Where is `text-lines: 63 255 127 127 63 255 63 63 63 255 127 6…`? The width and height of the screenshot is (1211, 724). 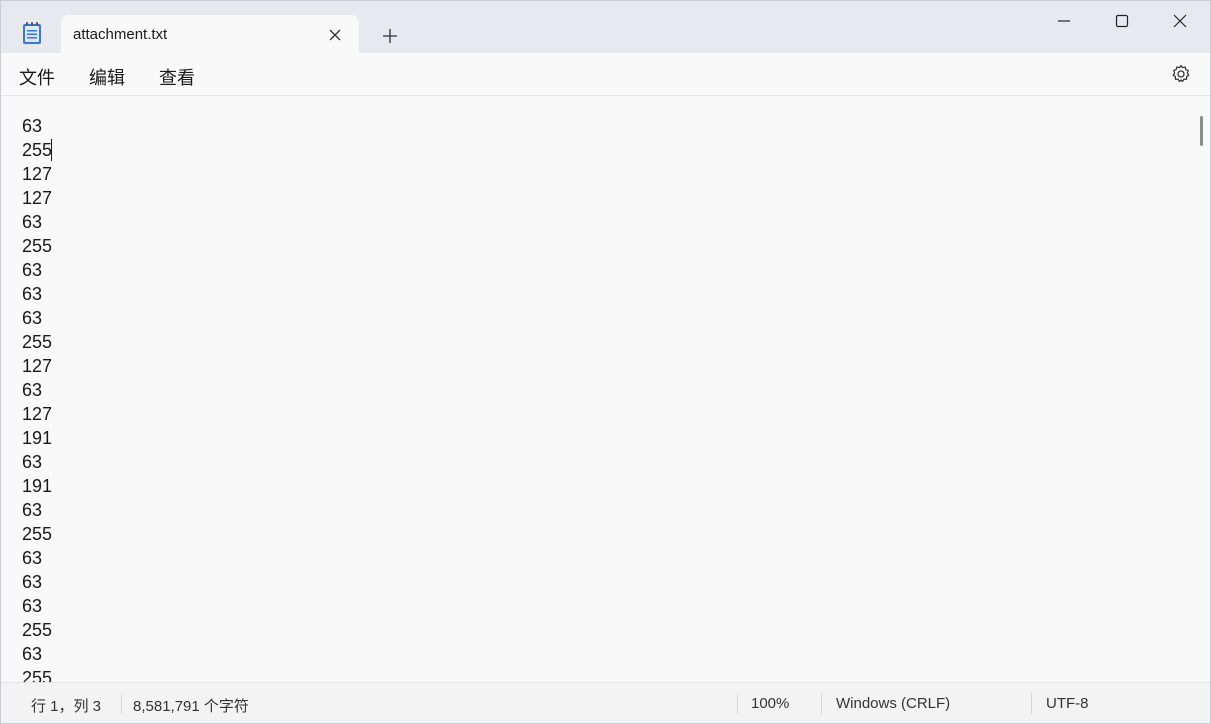 text-lines: 63 255 127 127 63 255 63 63 63 255 127 6… is located at coordinates (37, 398).